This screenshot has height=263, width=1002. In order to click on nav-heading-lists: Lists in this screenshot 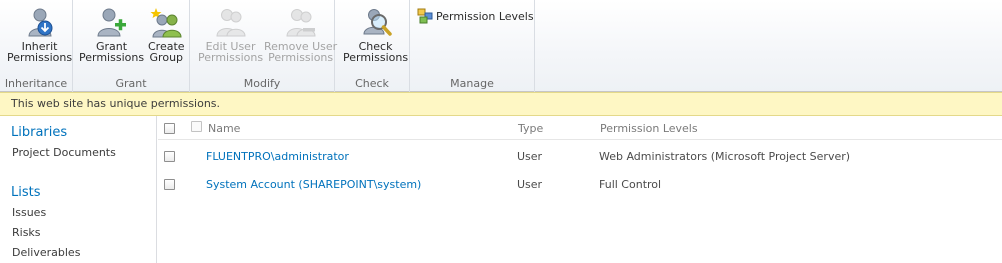, I will do `click(78, 192)`.